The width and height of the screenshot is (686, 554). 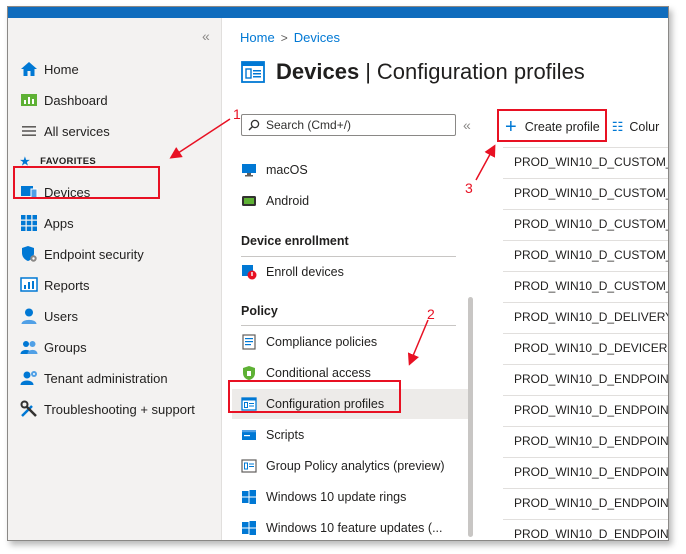 What do you see at coordinates (591, 224) in the screenshot?
I see `profile-row: PROD_WIN10_D_CUSTOM_Tir` at bounding box center [591, 224].